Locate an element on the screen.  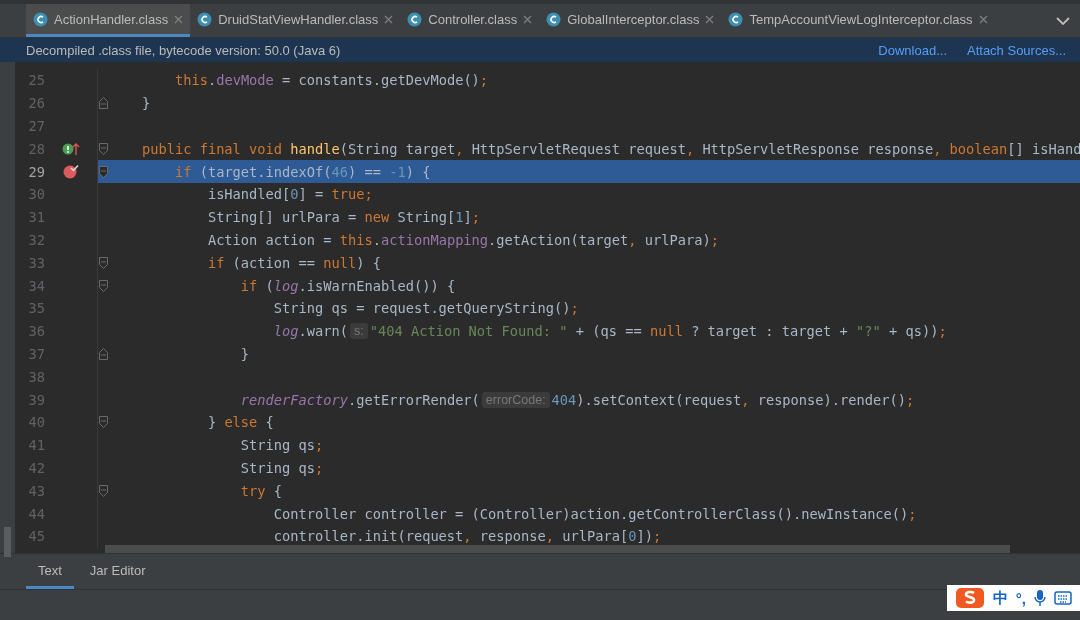
code-text: this.devMode = constants.getDevMode(); is located at coordinates (331, 80).